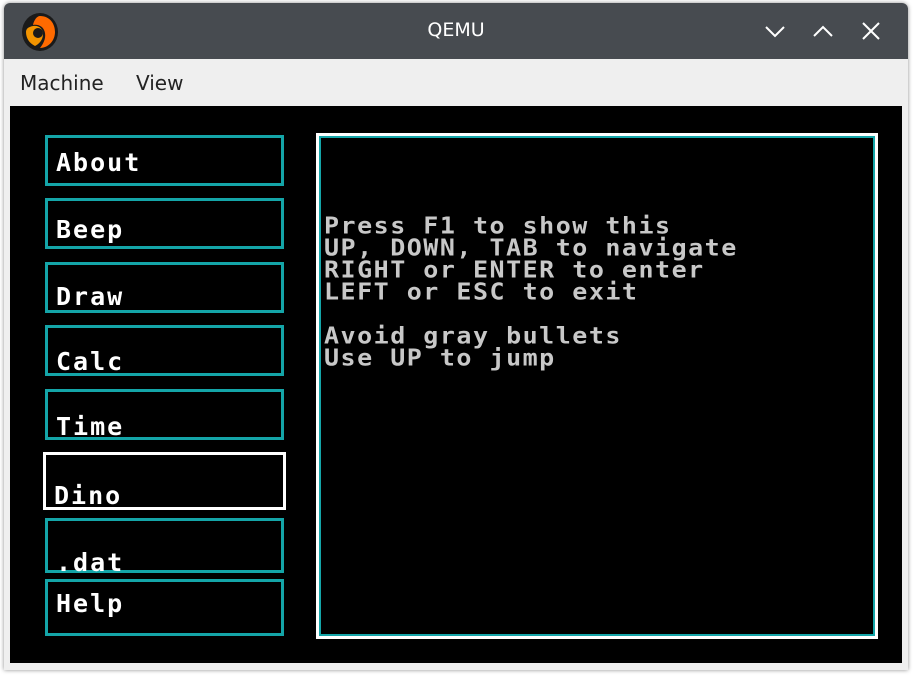  I want to click on close-icon, so click(871, 31).